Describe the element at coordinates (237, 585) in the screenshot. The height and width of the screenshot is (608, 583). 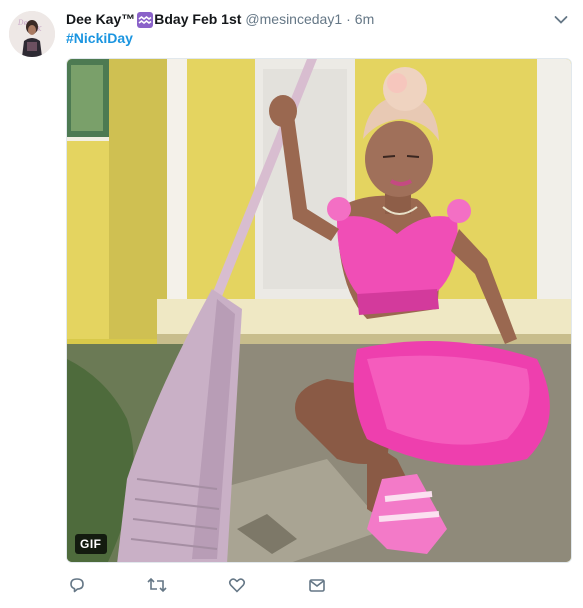
I see `like-icon` at that location.